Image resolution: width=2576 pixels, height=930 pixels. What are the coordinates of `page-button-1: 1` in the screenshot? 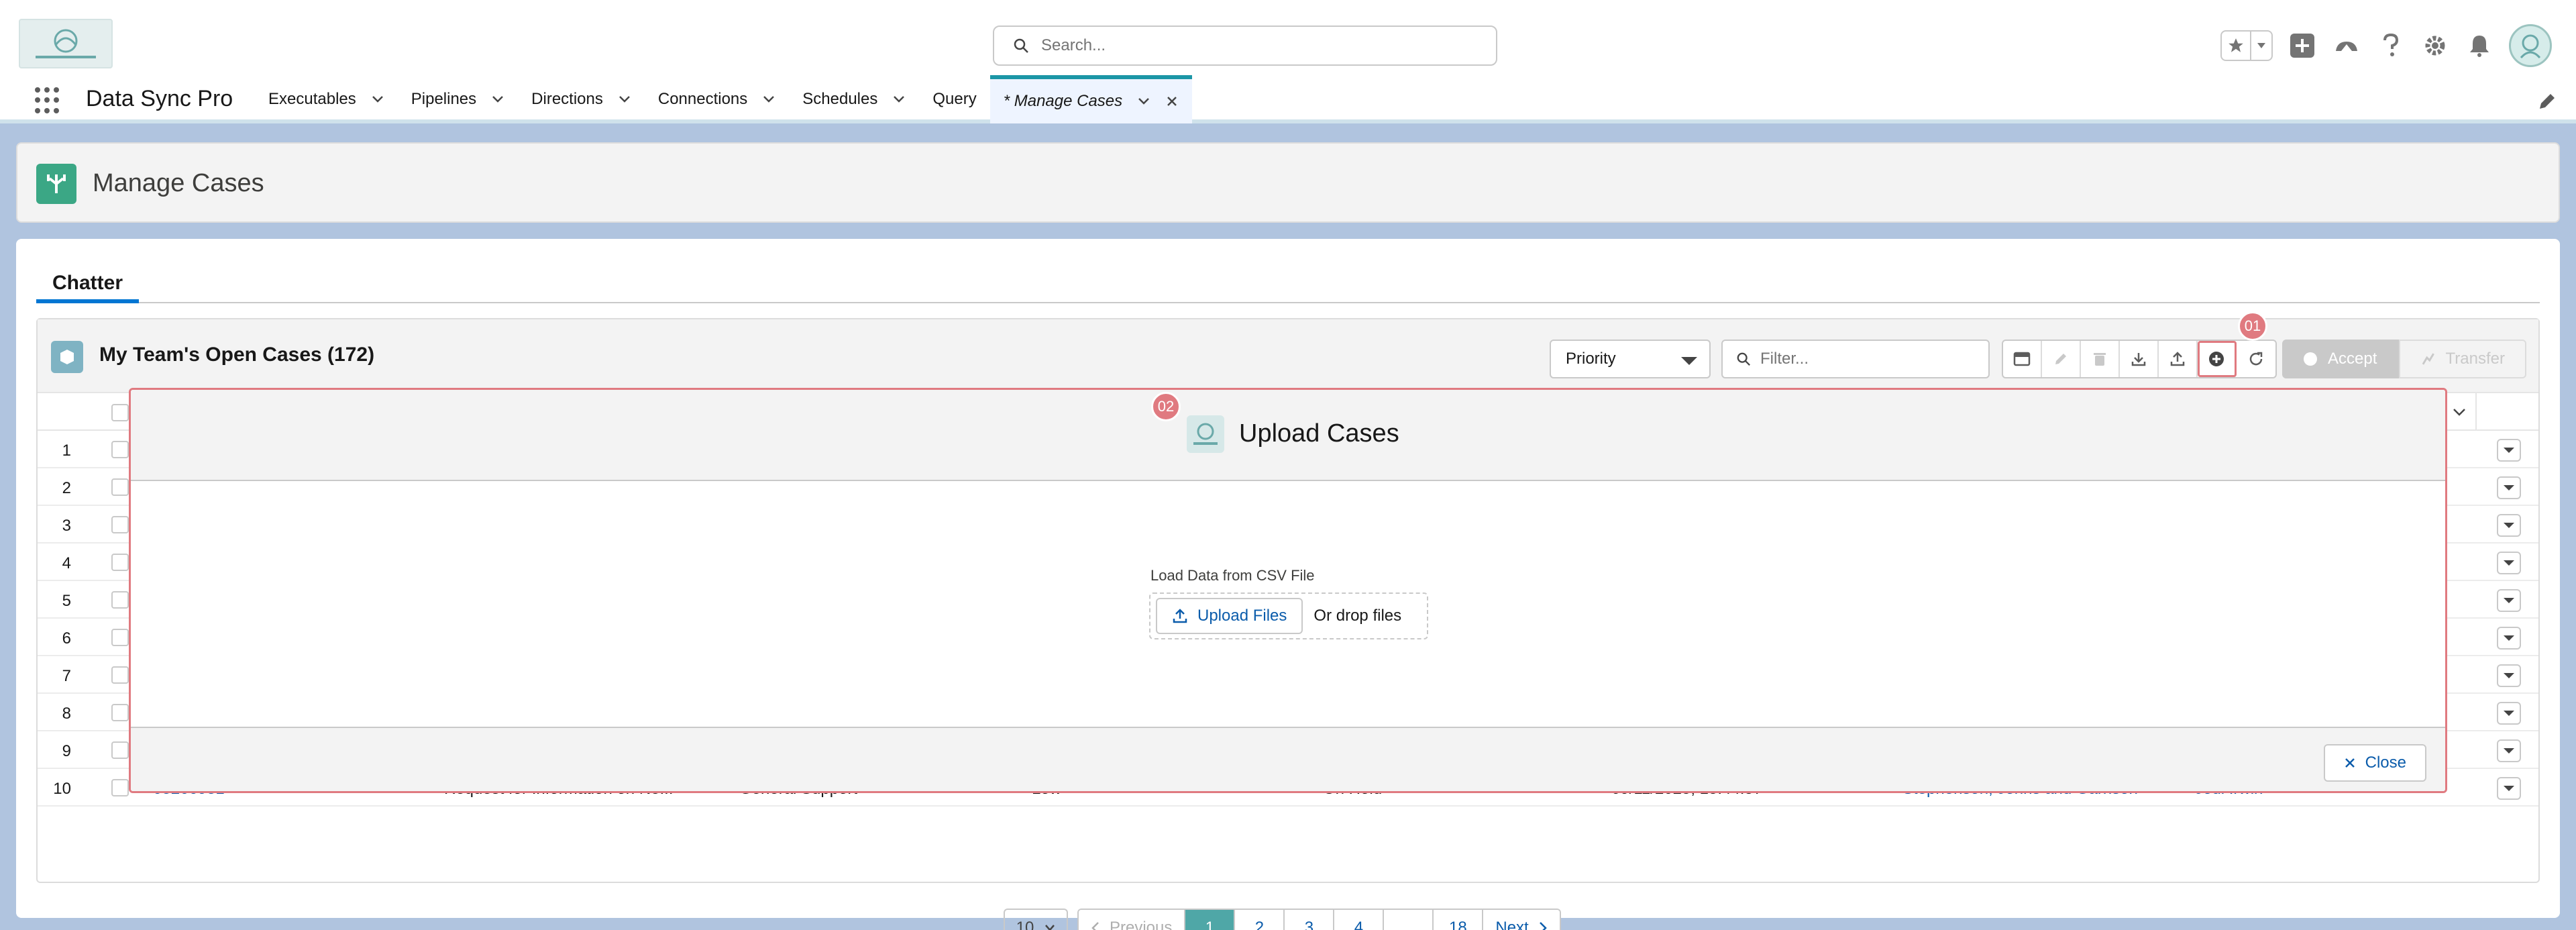 It's located at (1210, 920).